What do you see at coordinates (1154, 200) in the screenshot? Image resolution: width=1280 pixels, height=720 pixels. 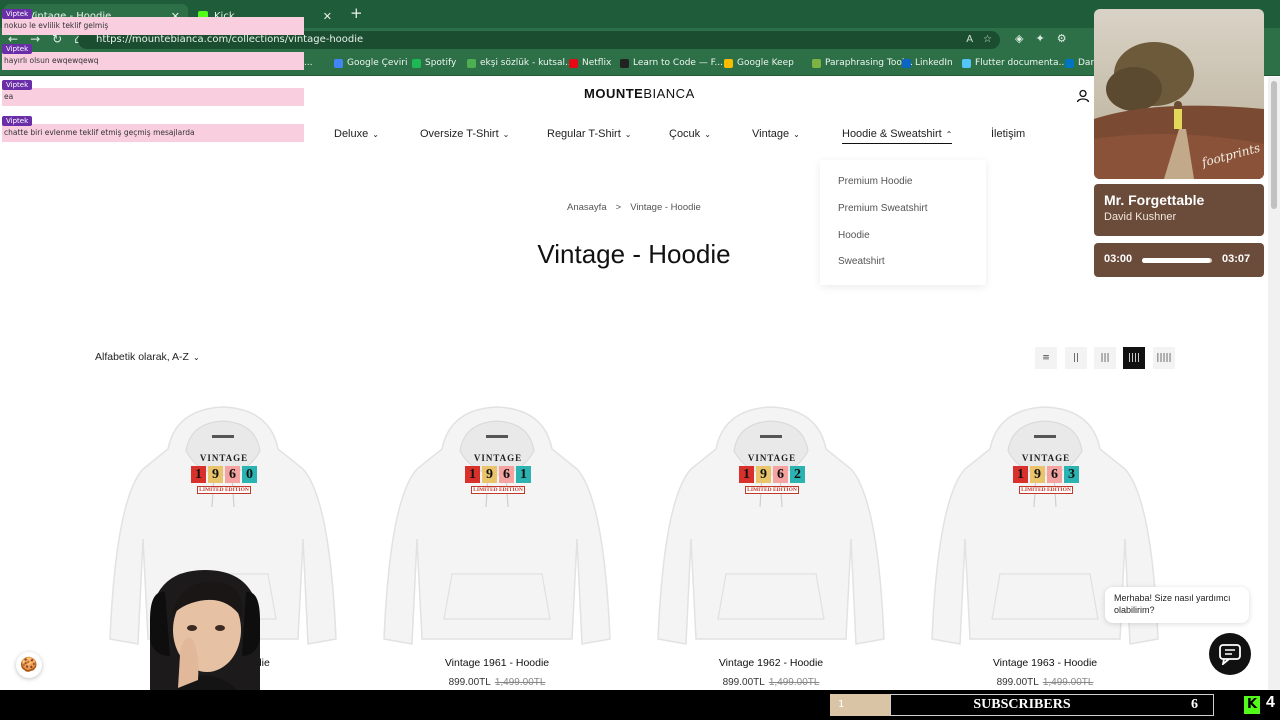 I see `song-title: Mr. Forgettable` at bounding box center [1154, 200].